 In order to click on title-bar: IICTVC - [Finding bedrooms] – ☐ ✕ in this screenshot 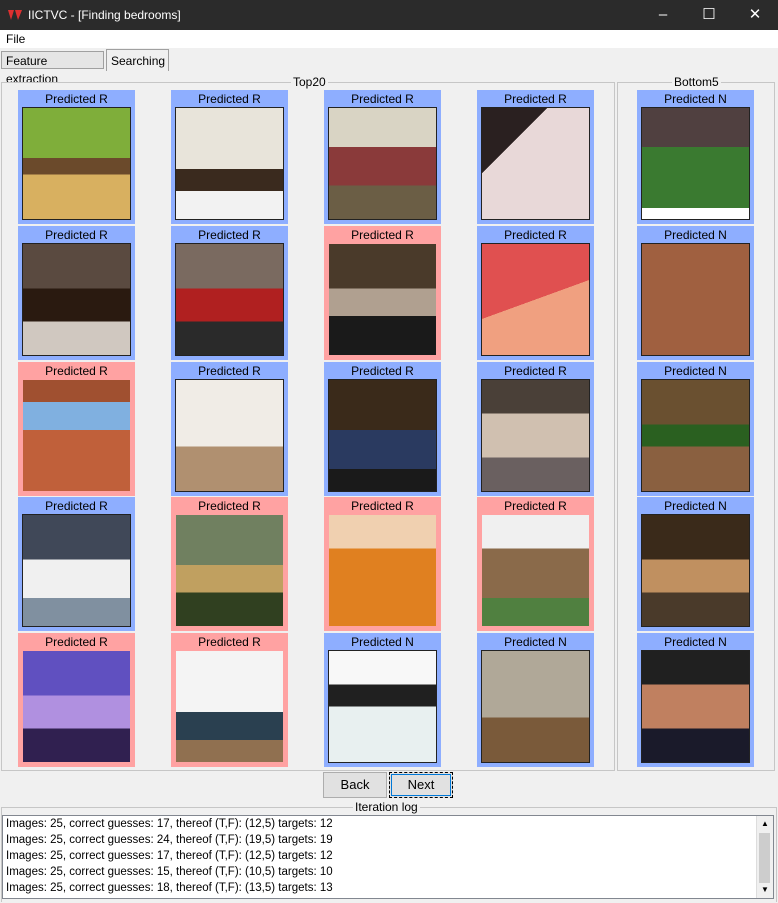, I will do `click(389, 15)`.